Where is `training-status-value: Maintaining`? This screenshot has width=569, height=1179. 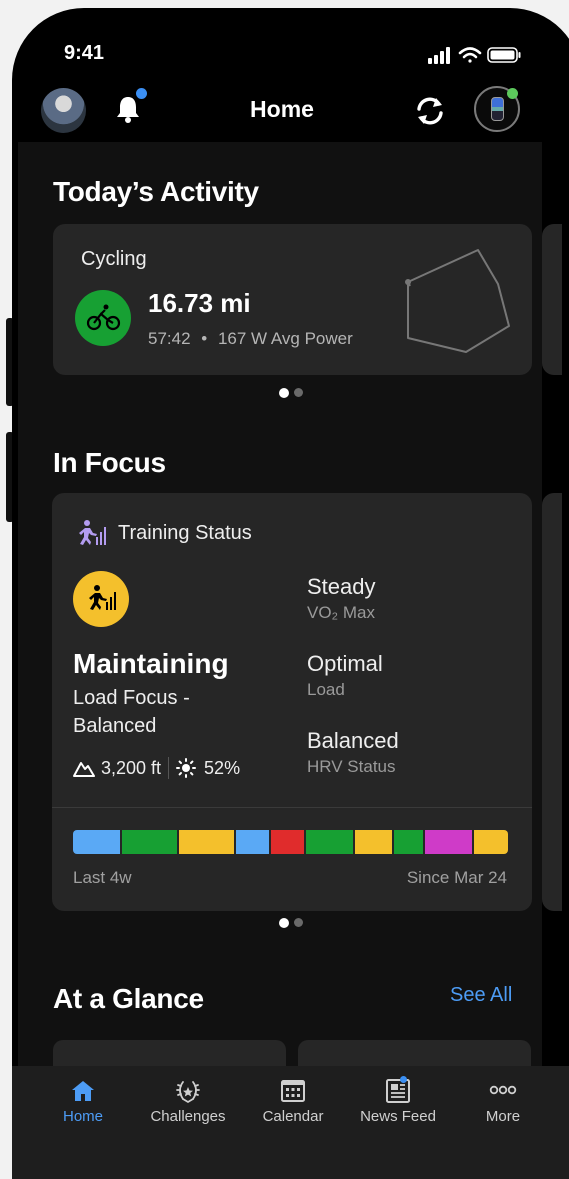
training-status-value: Maintaining is located at coordinates (151, 663).